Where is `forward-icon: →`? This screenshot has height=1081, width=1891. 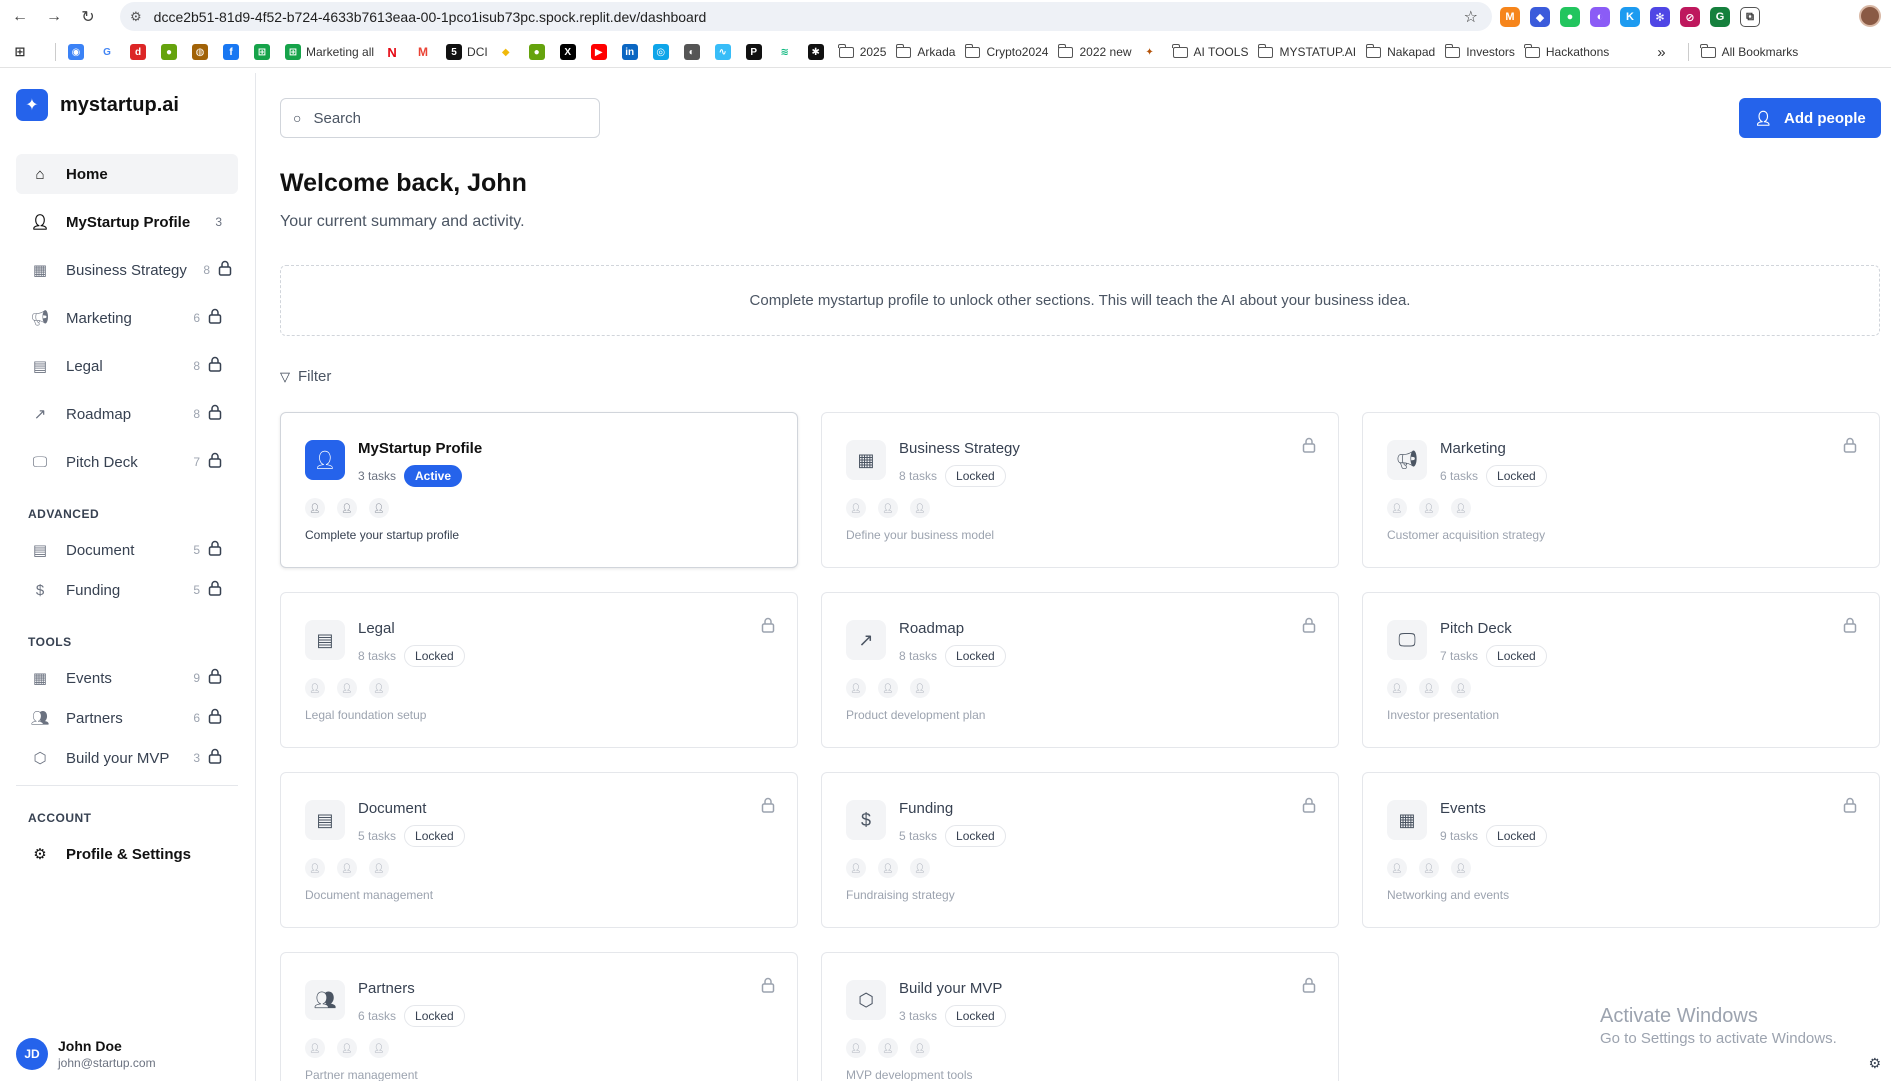
forward-icon: → is located at coordinates (54, 17).